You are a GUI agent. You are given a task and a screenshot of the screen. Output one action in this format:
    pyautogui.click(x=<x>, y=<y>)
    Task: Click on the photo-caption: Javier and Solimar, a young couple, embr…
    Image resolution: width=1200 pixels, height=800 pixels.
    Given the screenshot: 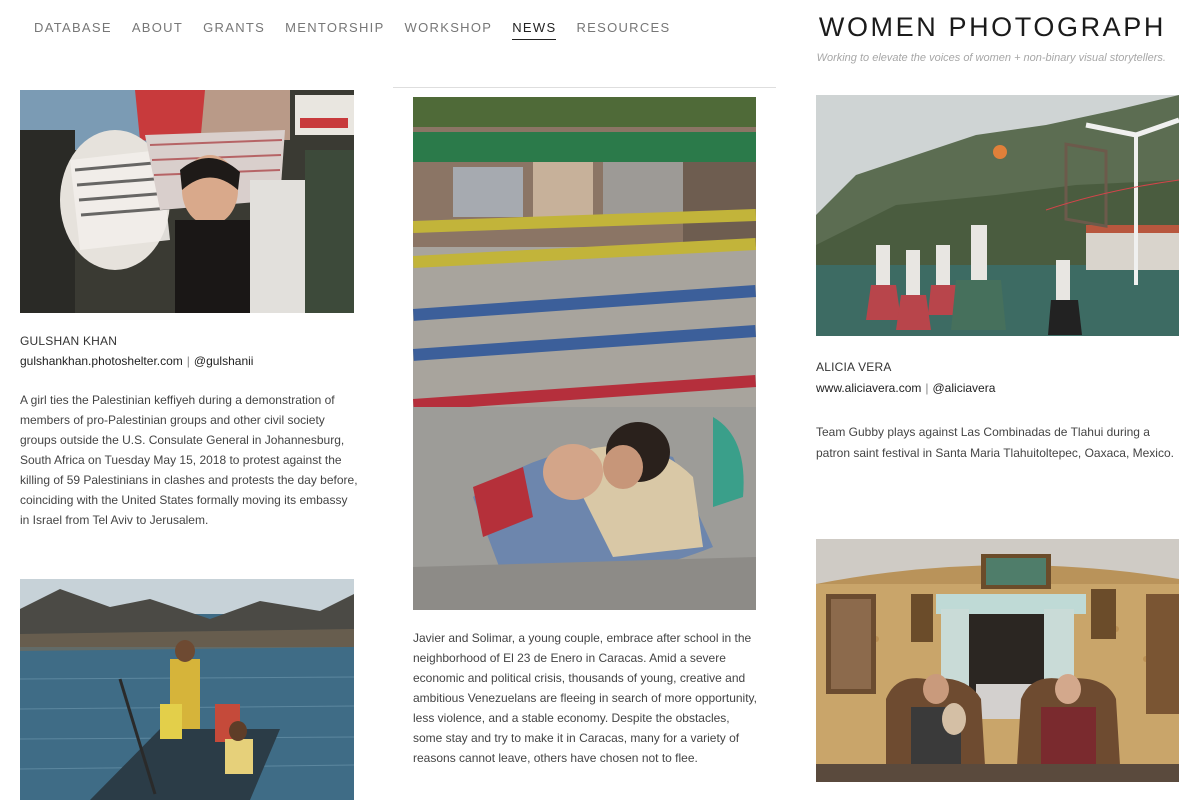 What is the action you would take?
    pyautogui.click(x=585, y=698)
    